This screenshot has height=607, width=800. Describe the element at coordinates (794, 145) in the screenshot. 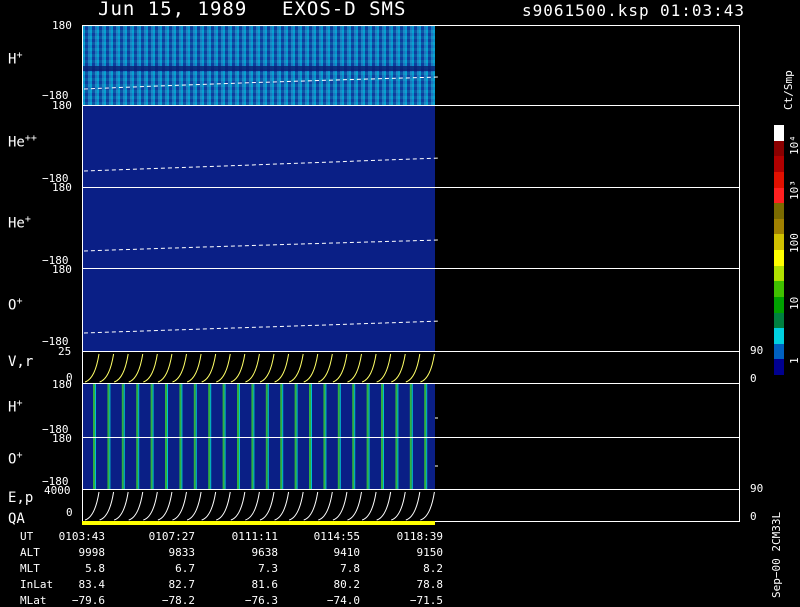

I see `colorbar-tick: 10⁴` at that location.